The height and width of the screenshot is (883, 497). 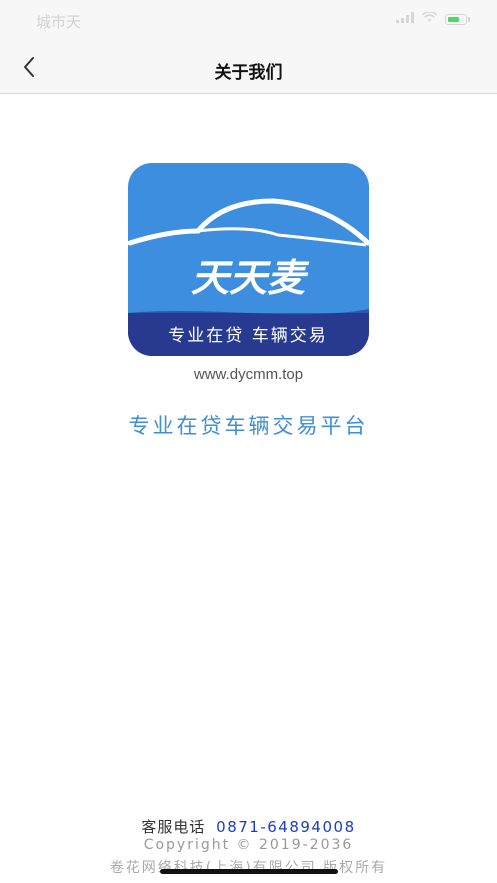 I want to click on logo-brand-name: 天天麦, so click(x=250, y=278).